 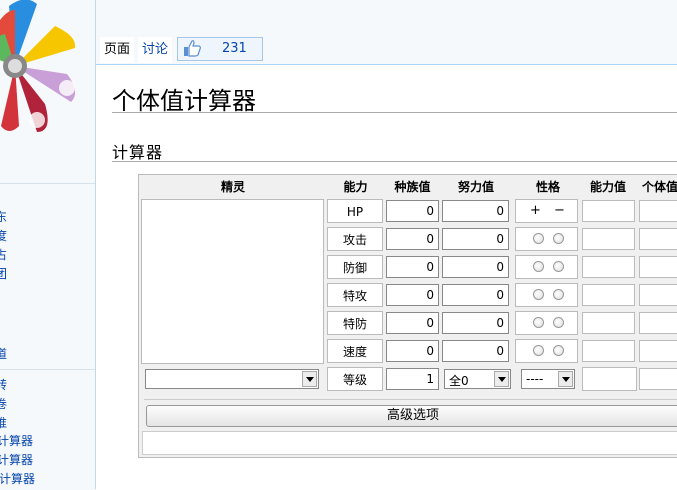 I want to click on sidebar-link: 转, so click(x=3, y=385).